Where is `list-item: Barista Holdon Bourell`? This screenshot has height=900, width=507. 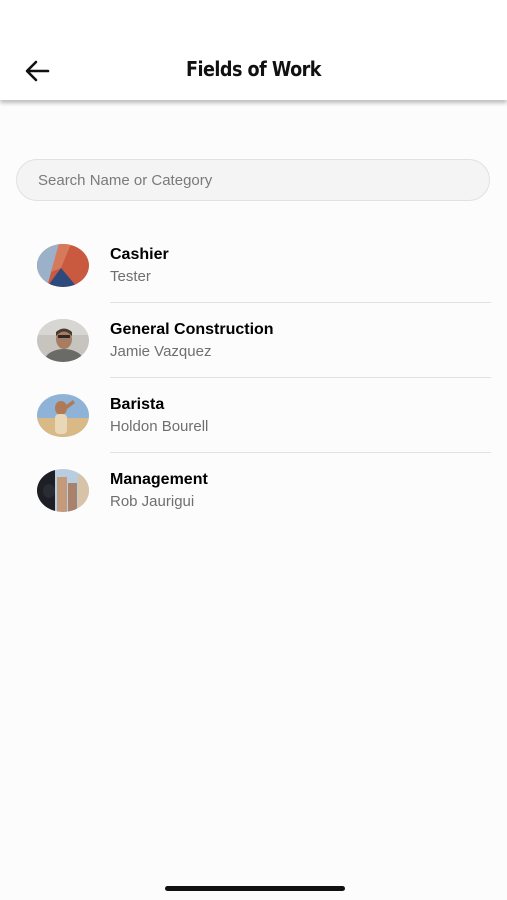 list-item: Barista Holdon Bourell is located at coordinates (253, 415).